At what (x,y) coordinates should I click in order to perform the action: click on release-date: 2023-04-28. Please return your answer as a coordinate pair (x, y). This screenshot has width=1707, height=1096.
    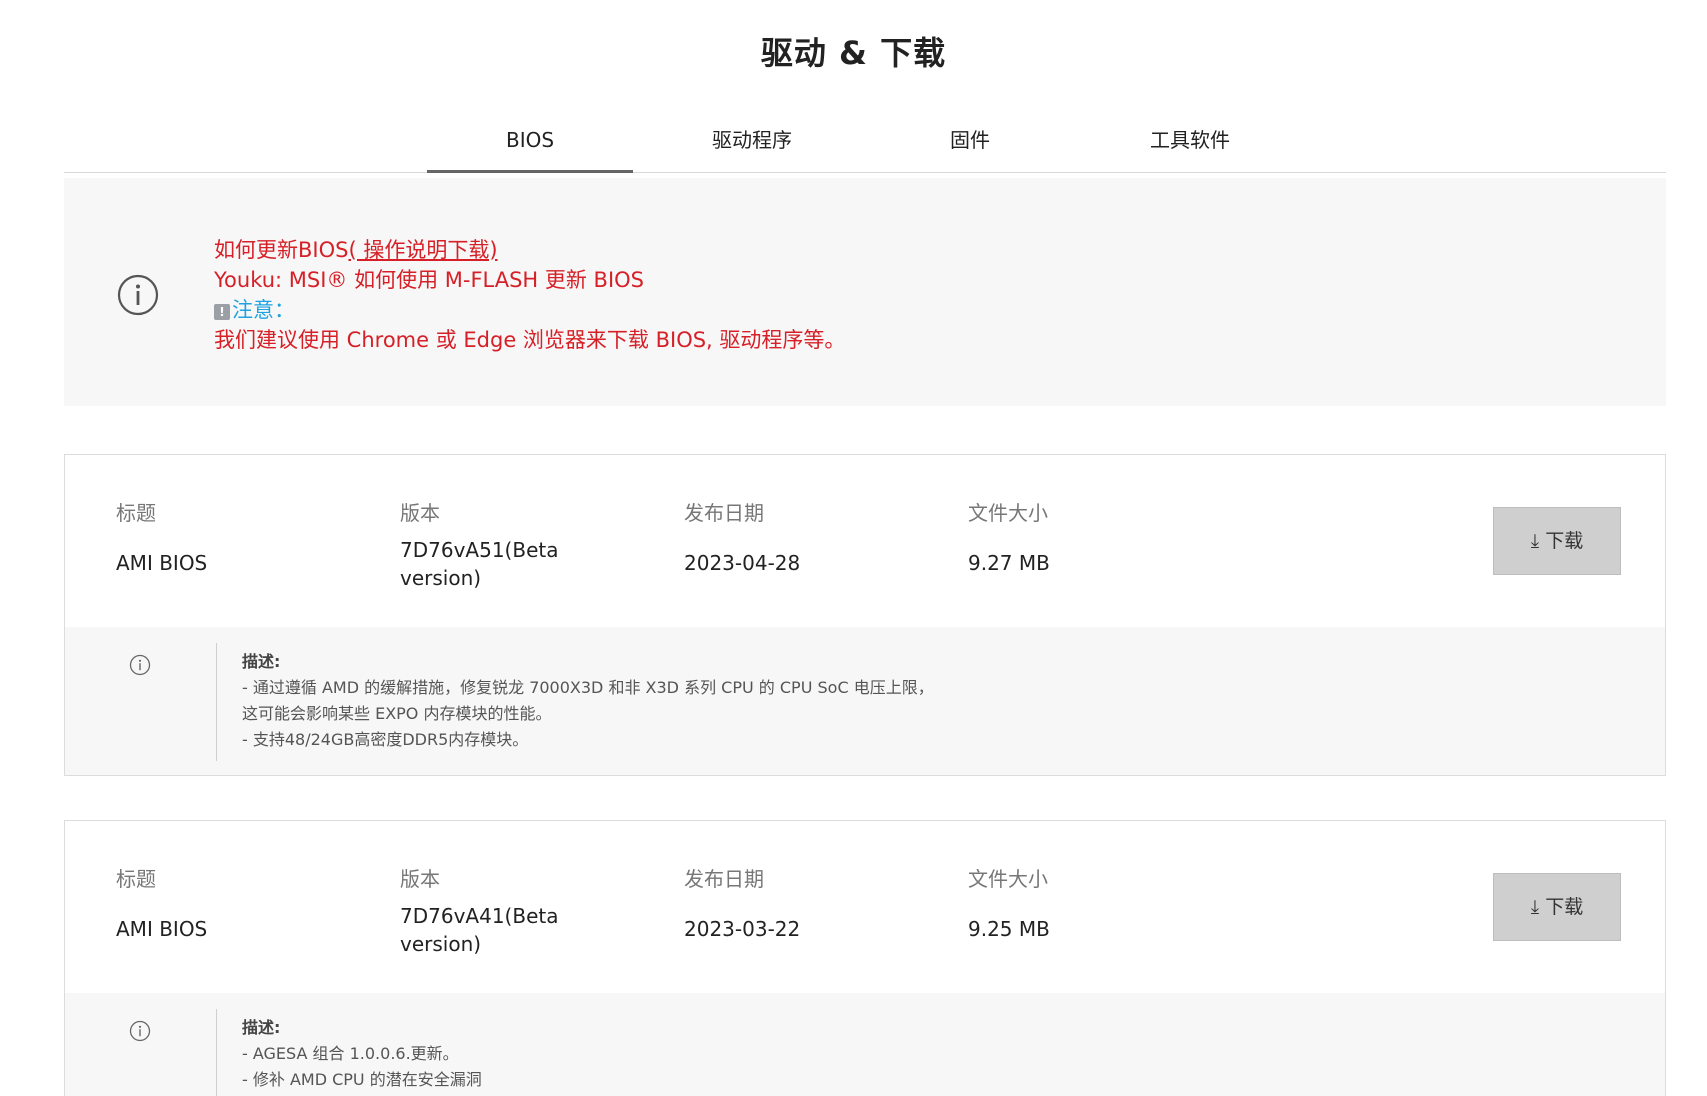
    Looking at the image, I should click on (742, 563).